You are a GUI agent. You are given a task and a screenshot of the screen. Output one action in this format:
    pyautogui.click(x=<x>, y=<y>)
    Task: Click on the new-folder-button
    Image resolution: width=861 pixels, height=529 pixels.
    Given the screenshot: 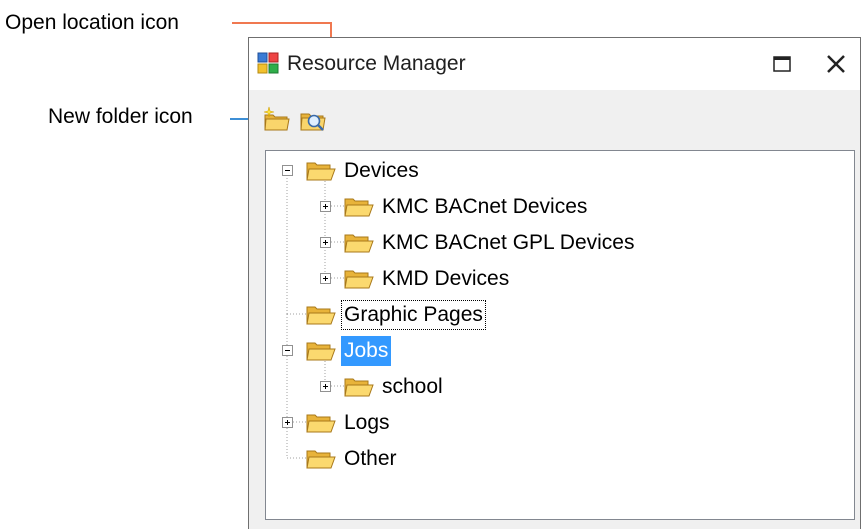 What is the action you would take?
    pyautogui.click(x=277, y=120)
    